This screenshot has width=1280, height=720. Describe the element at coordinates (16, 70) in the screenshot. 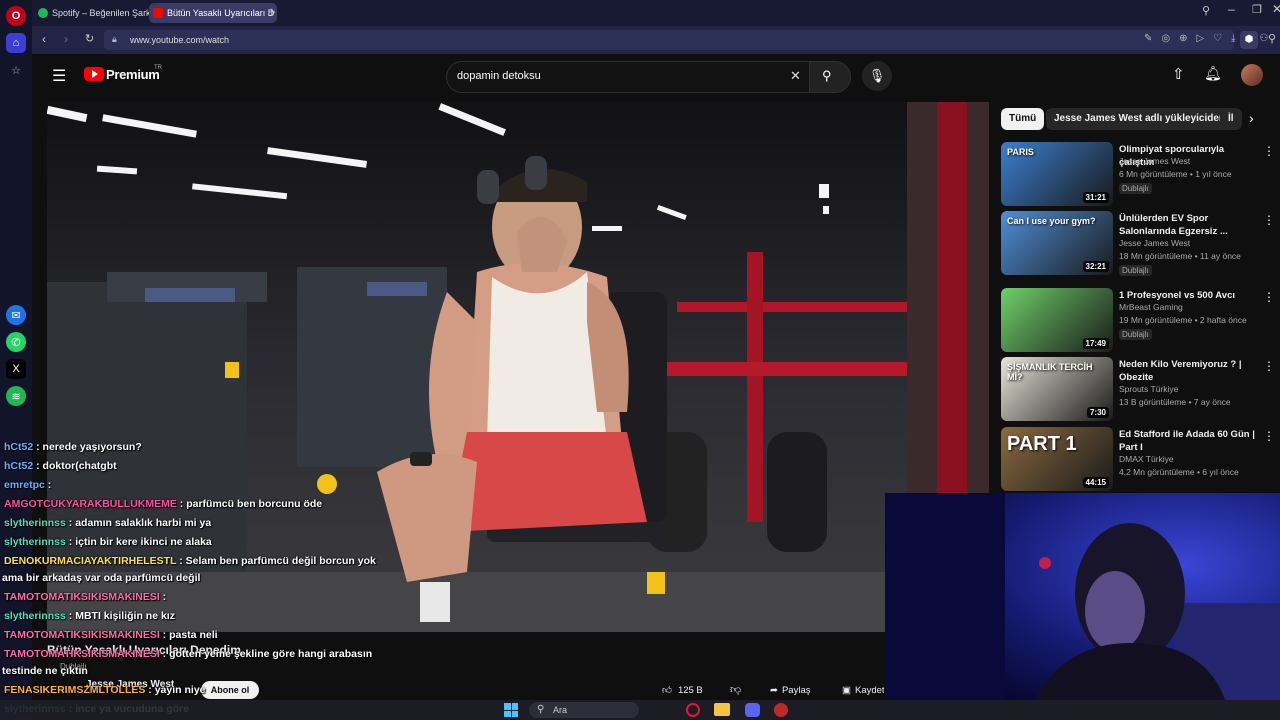

I see `star-icon: ☆` at that location.